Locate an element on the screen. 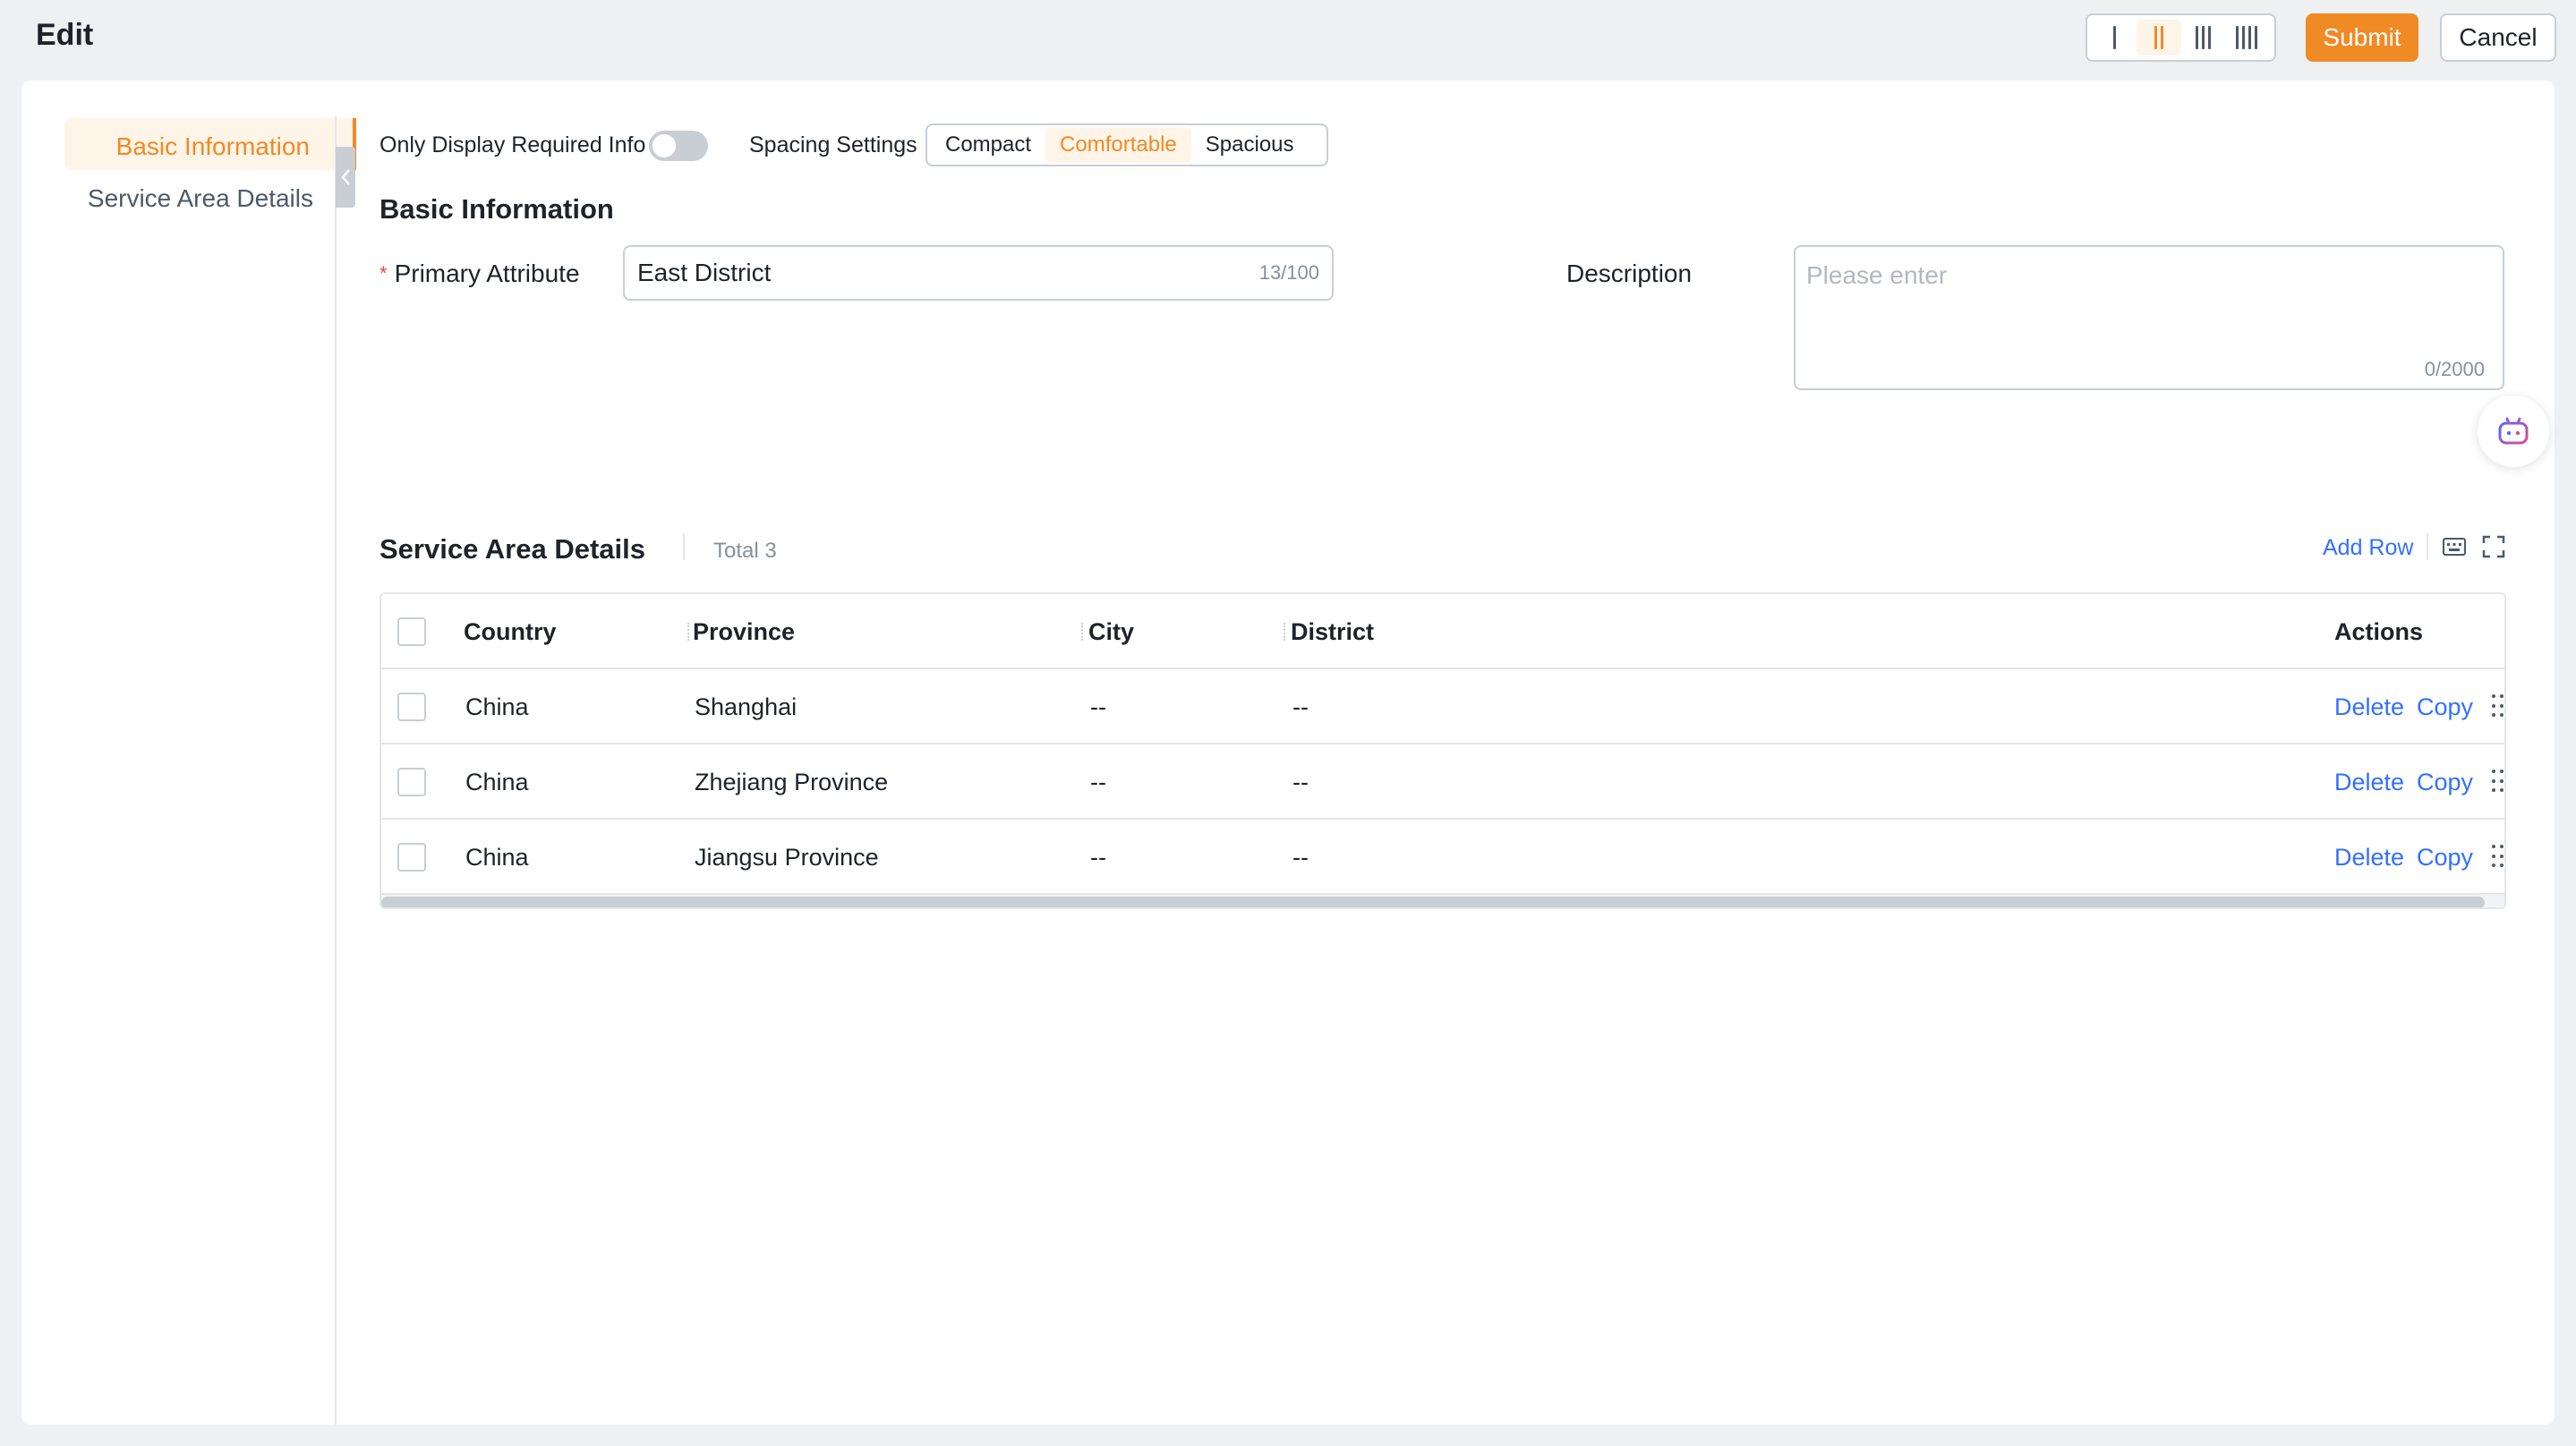  cell-province: Jiangsu Province is located at coordinates (787, 857).